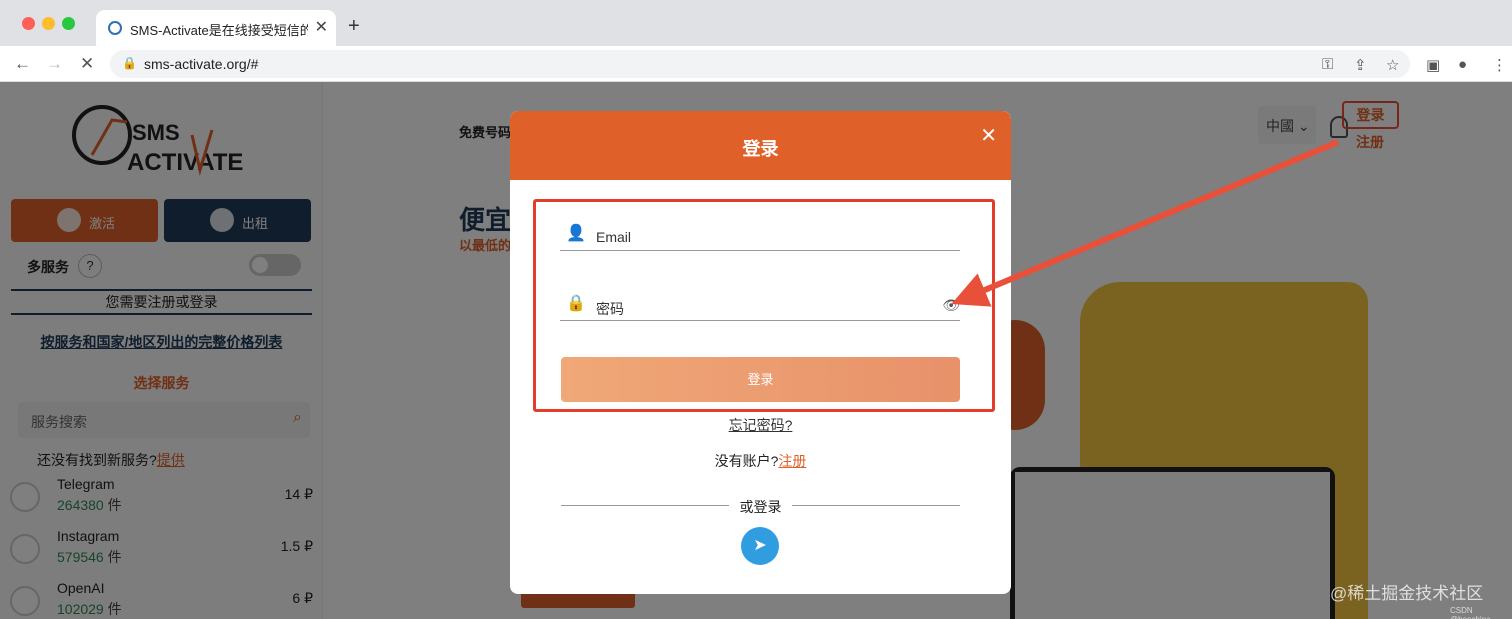 This screenshot has width=1512, height=619. I want to click on annotation-arrow-icon, so click(1145, 223).